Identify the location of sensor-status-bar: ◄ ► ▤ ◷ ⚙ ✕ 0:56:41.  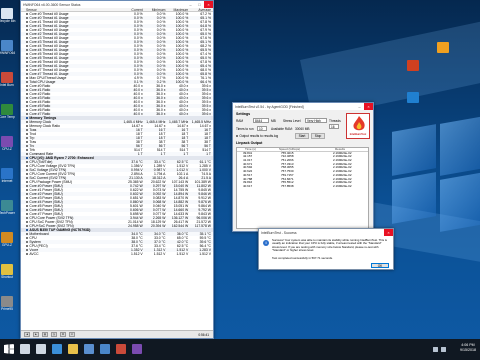
(117, 334).